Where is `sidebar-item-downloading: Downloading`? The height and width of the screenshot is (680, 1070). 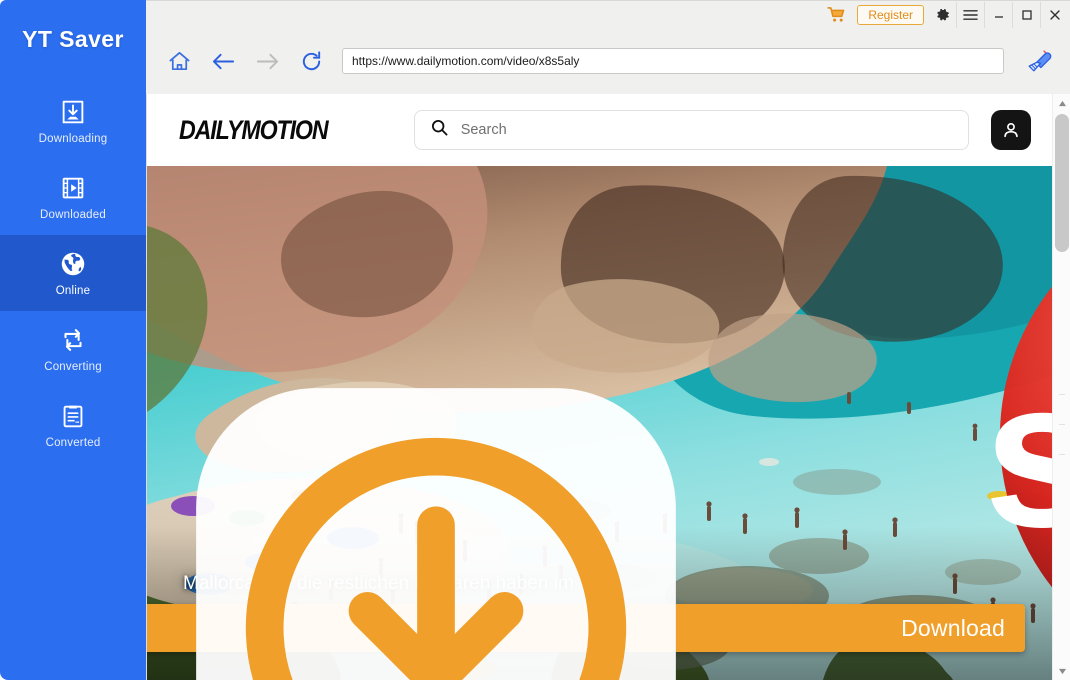
sidebar-item-downloading: Downloading is located at coordinates (73, 121).